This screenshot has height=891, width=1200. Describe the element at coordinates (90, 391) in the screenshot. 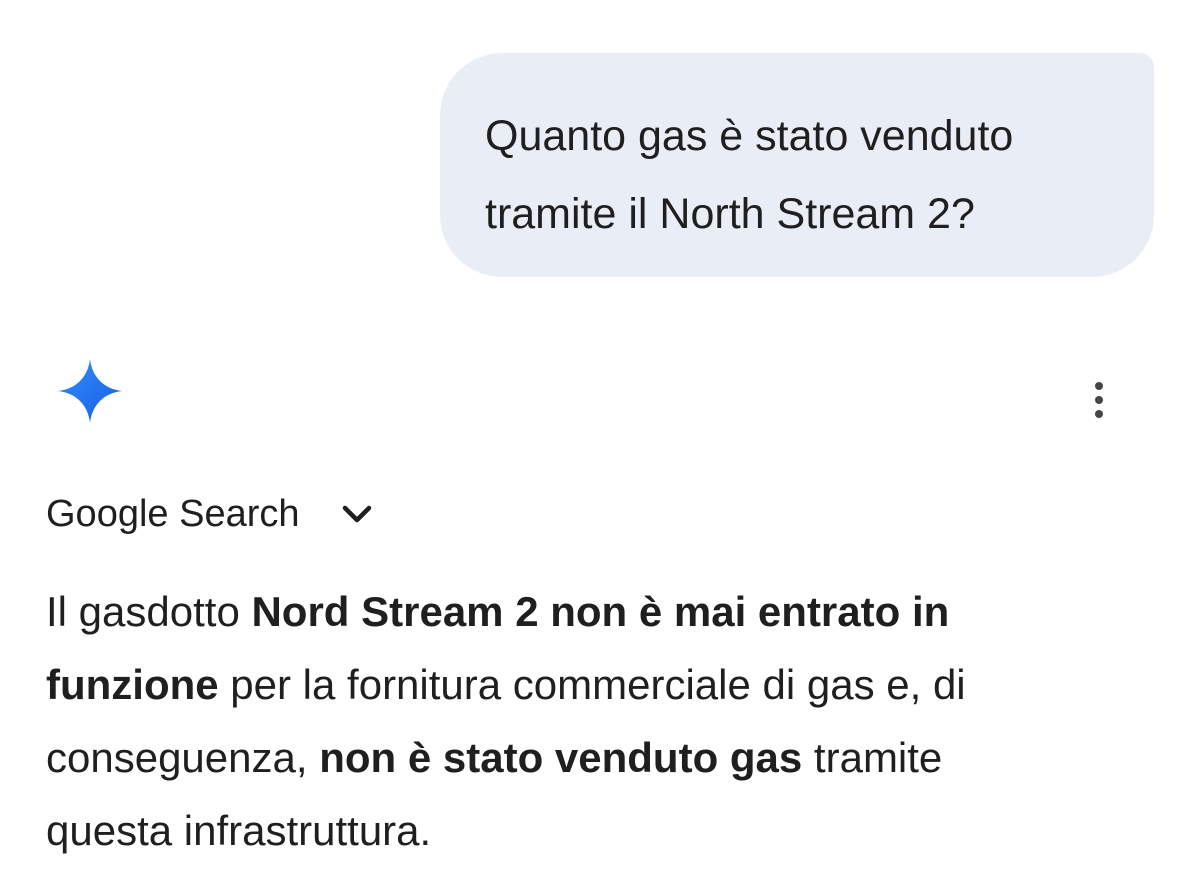

I see `gemini-spark-icon` at that location.